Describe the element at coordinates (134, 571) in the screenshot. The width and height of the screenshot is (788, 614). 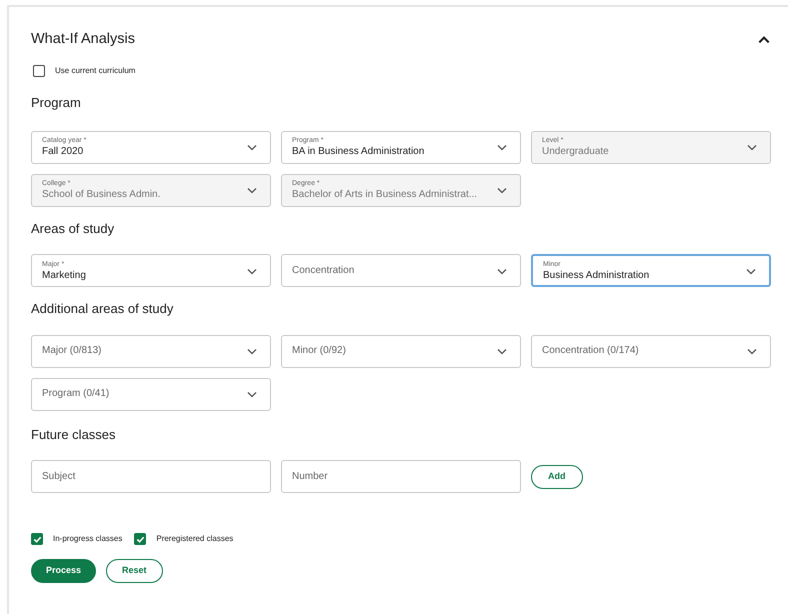
I see `reset-button: Reset` at that location.